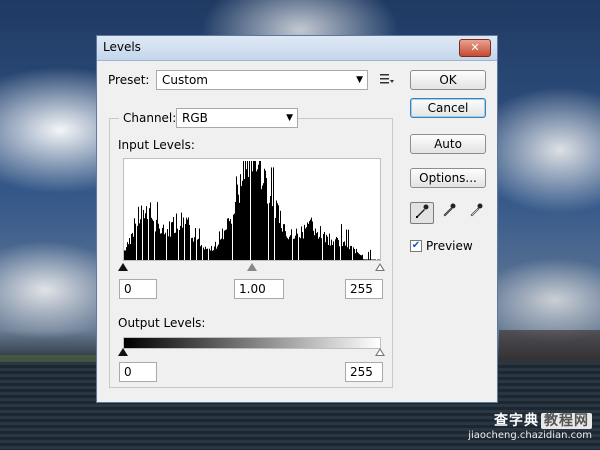 The image size is (600, 450). I want to click on input-gamma-slider, so click(252, 267).